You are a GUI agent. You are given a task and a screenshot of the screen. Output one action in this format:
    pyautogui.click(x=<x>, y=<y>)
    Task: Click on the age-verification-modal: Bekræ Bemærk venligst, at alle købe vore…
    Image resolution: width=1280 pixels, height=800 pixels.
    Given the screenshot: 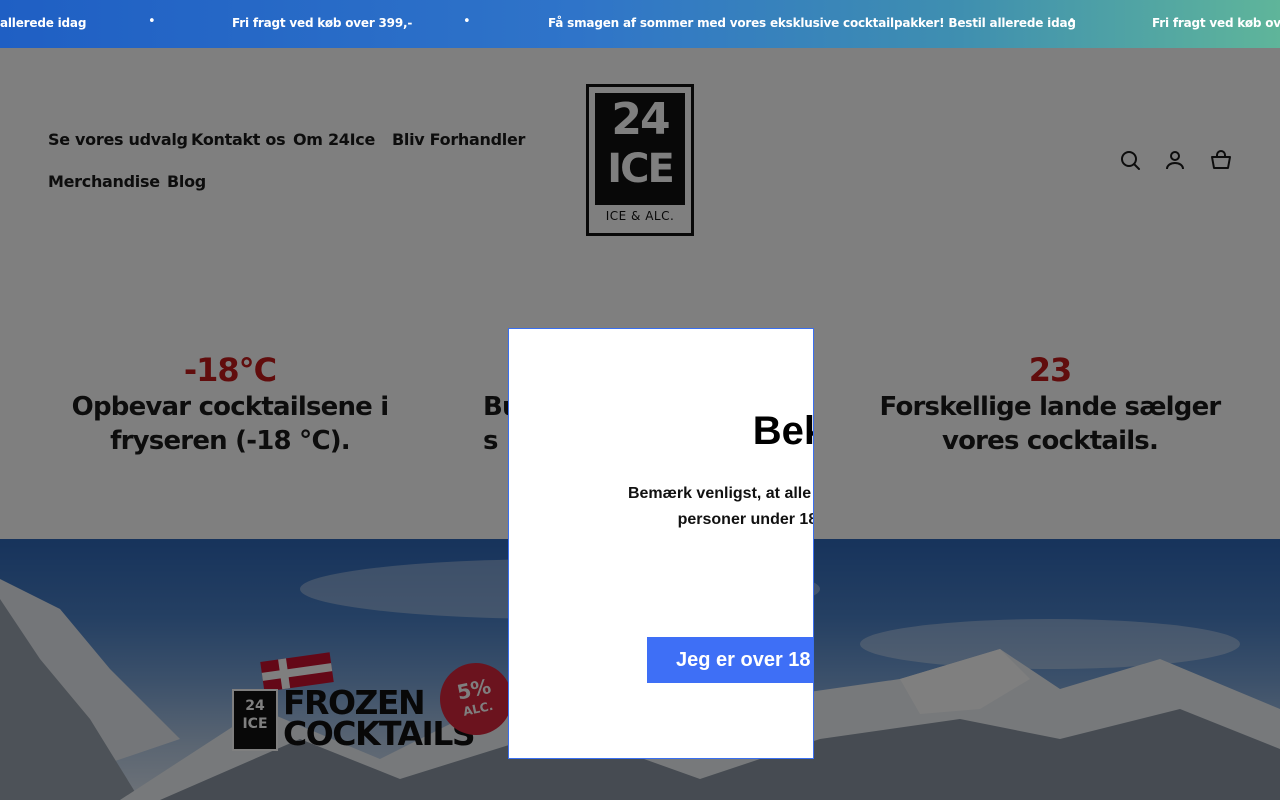 What is the action you would take?
    pyautogui.click(x=661, y=543)
    